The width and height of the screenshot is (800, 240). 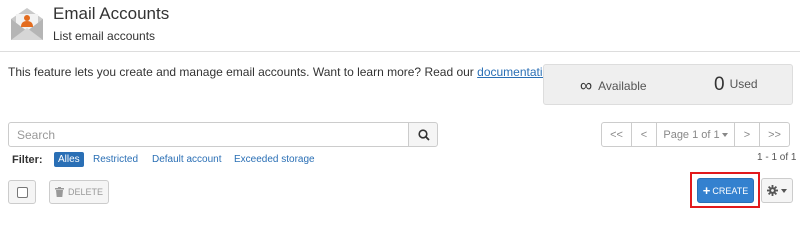 What do you see at coordinates (747, 134) in the screenshot?
I see `next-page-button: >` at bounding box center [747, 134].